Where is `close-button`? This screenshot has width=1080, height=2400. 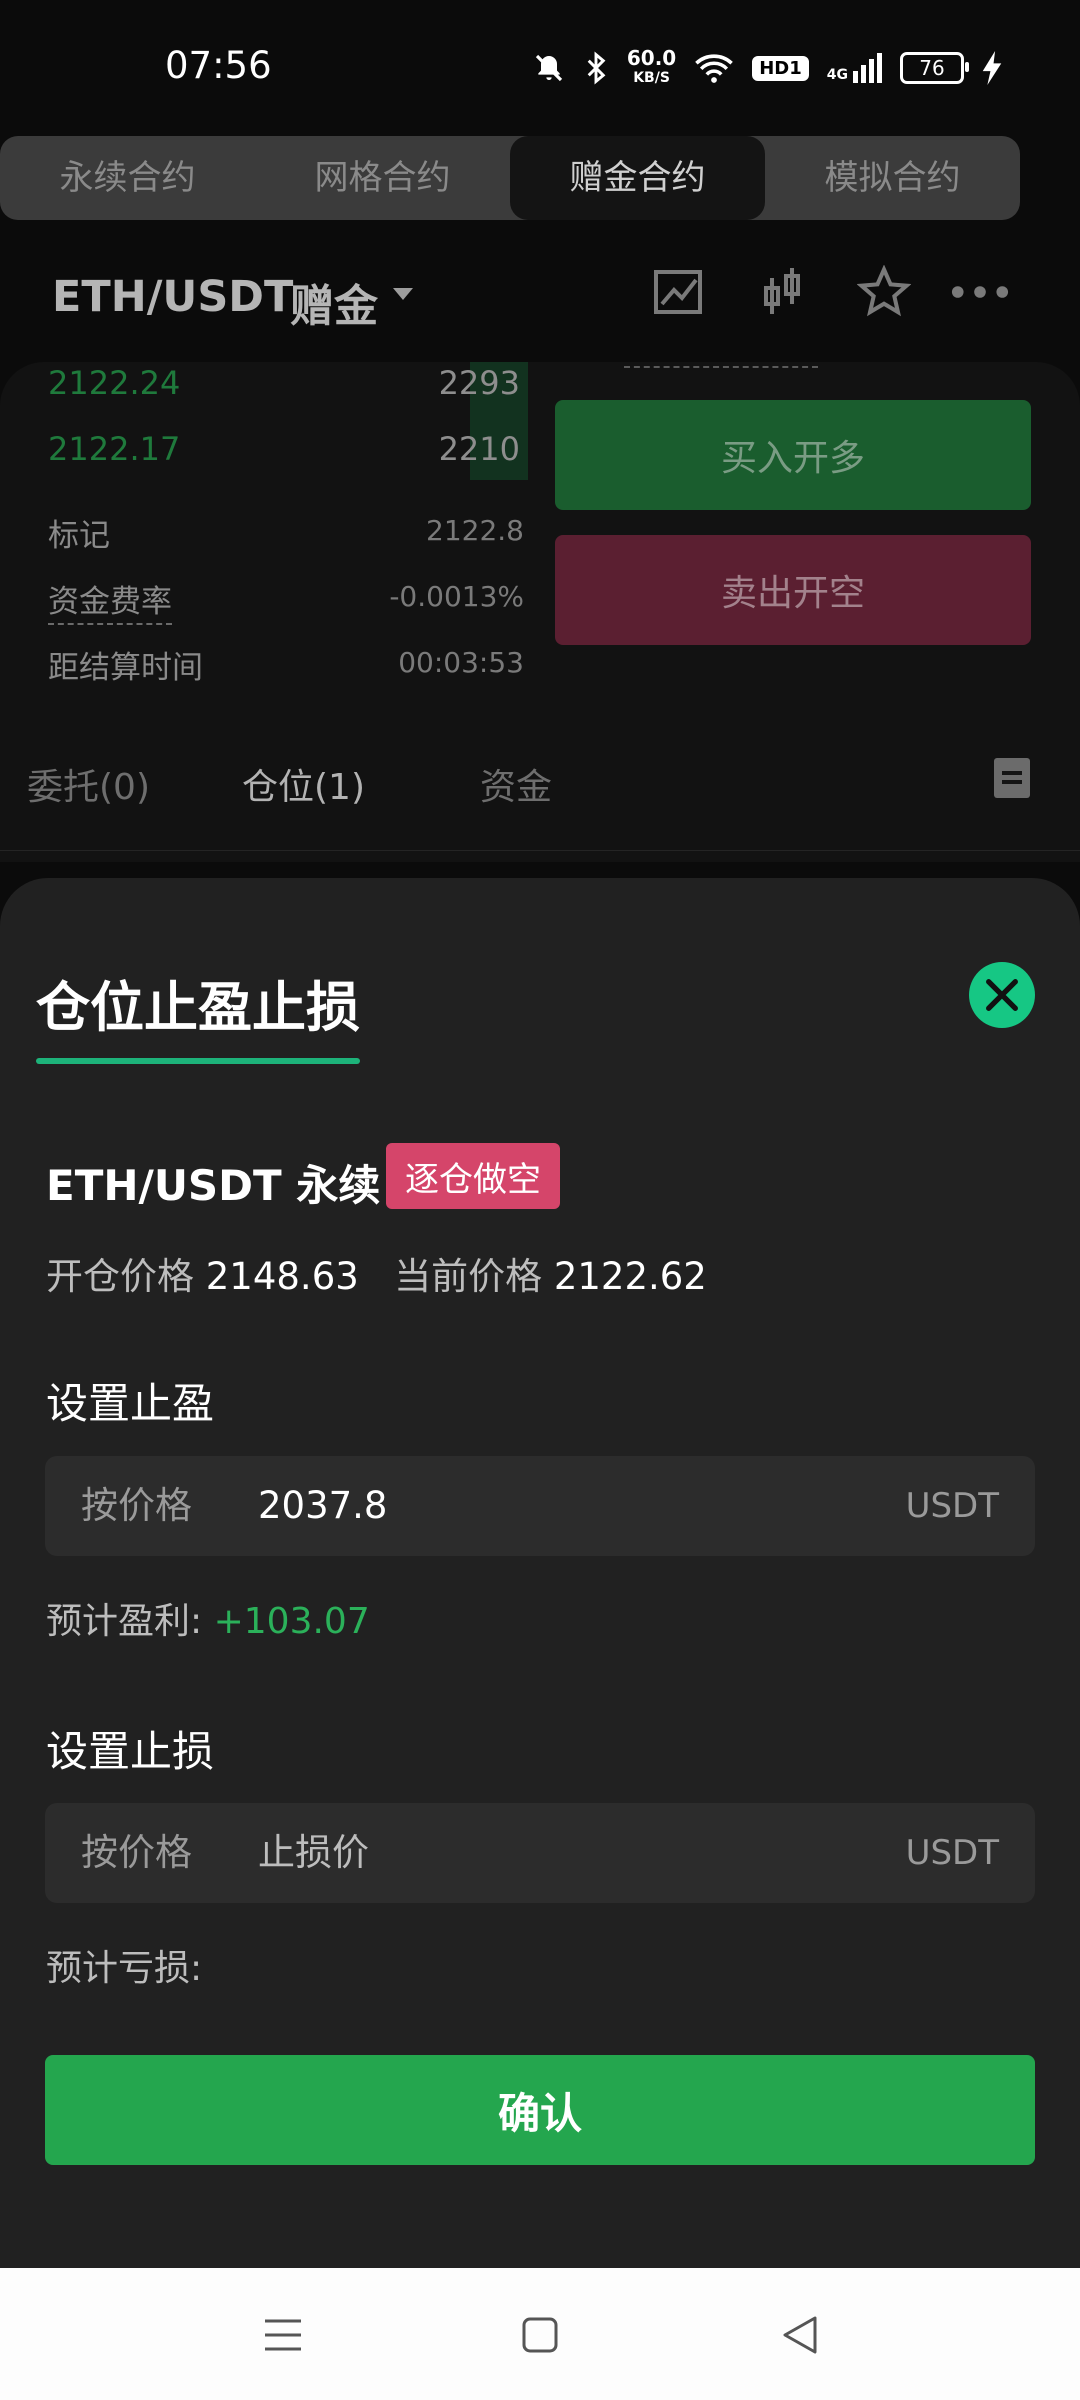 close-button is located at coordinates (1002, 995).